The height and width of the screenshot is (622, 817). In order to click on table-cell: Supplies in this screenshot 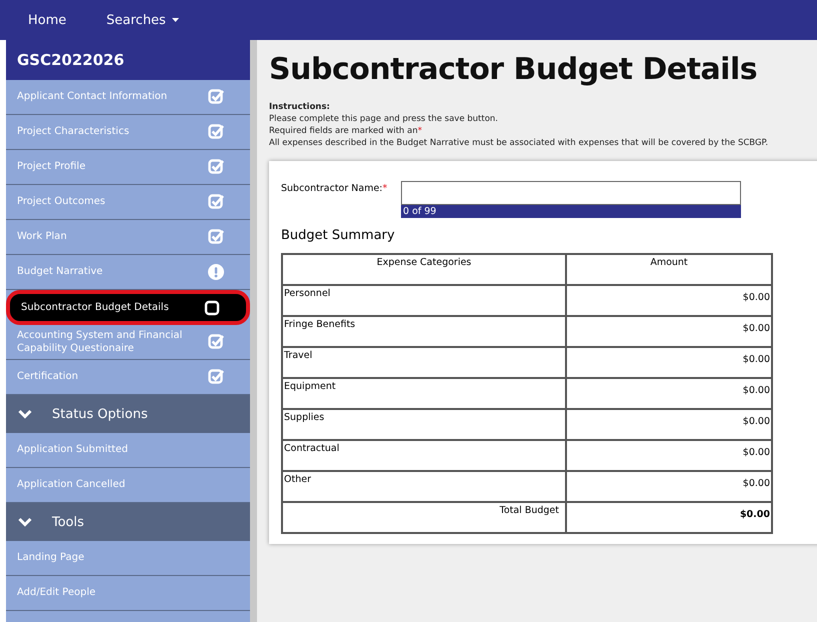, I will do `click(424, 424)`.